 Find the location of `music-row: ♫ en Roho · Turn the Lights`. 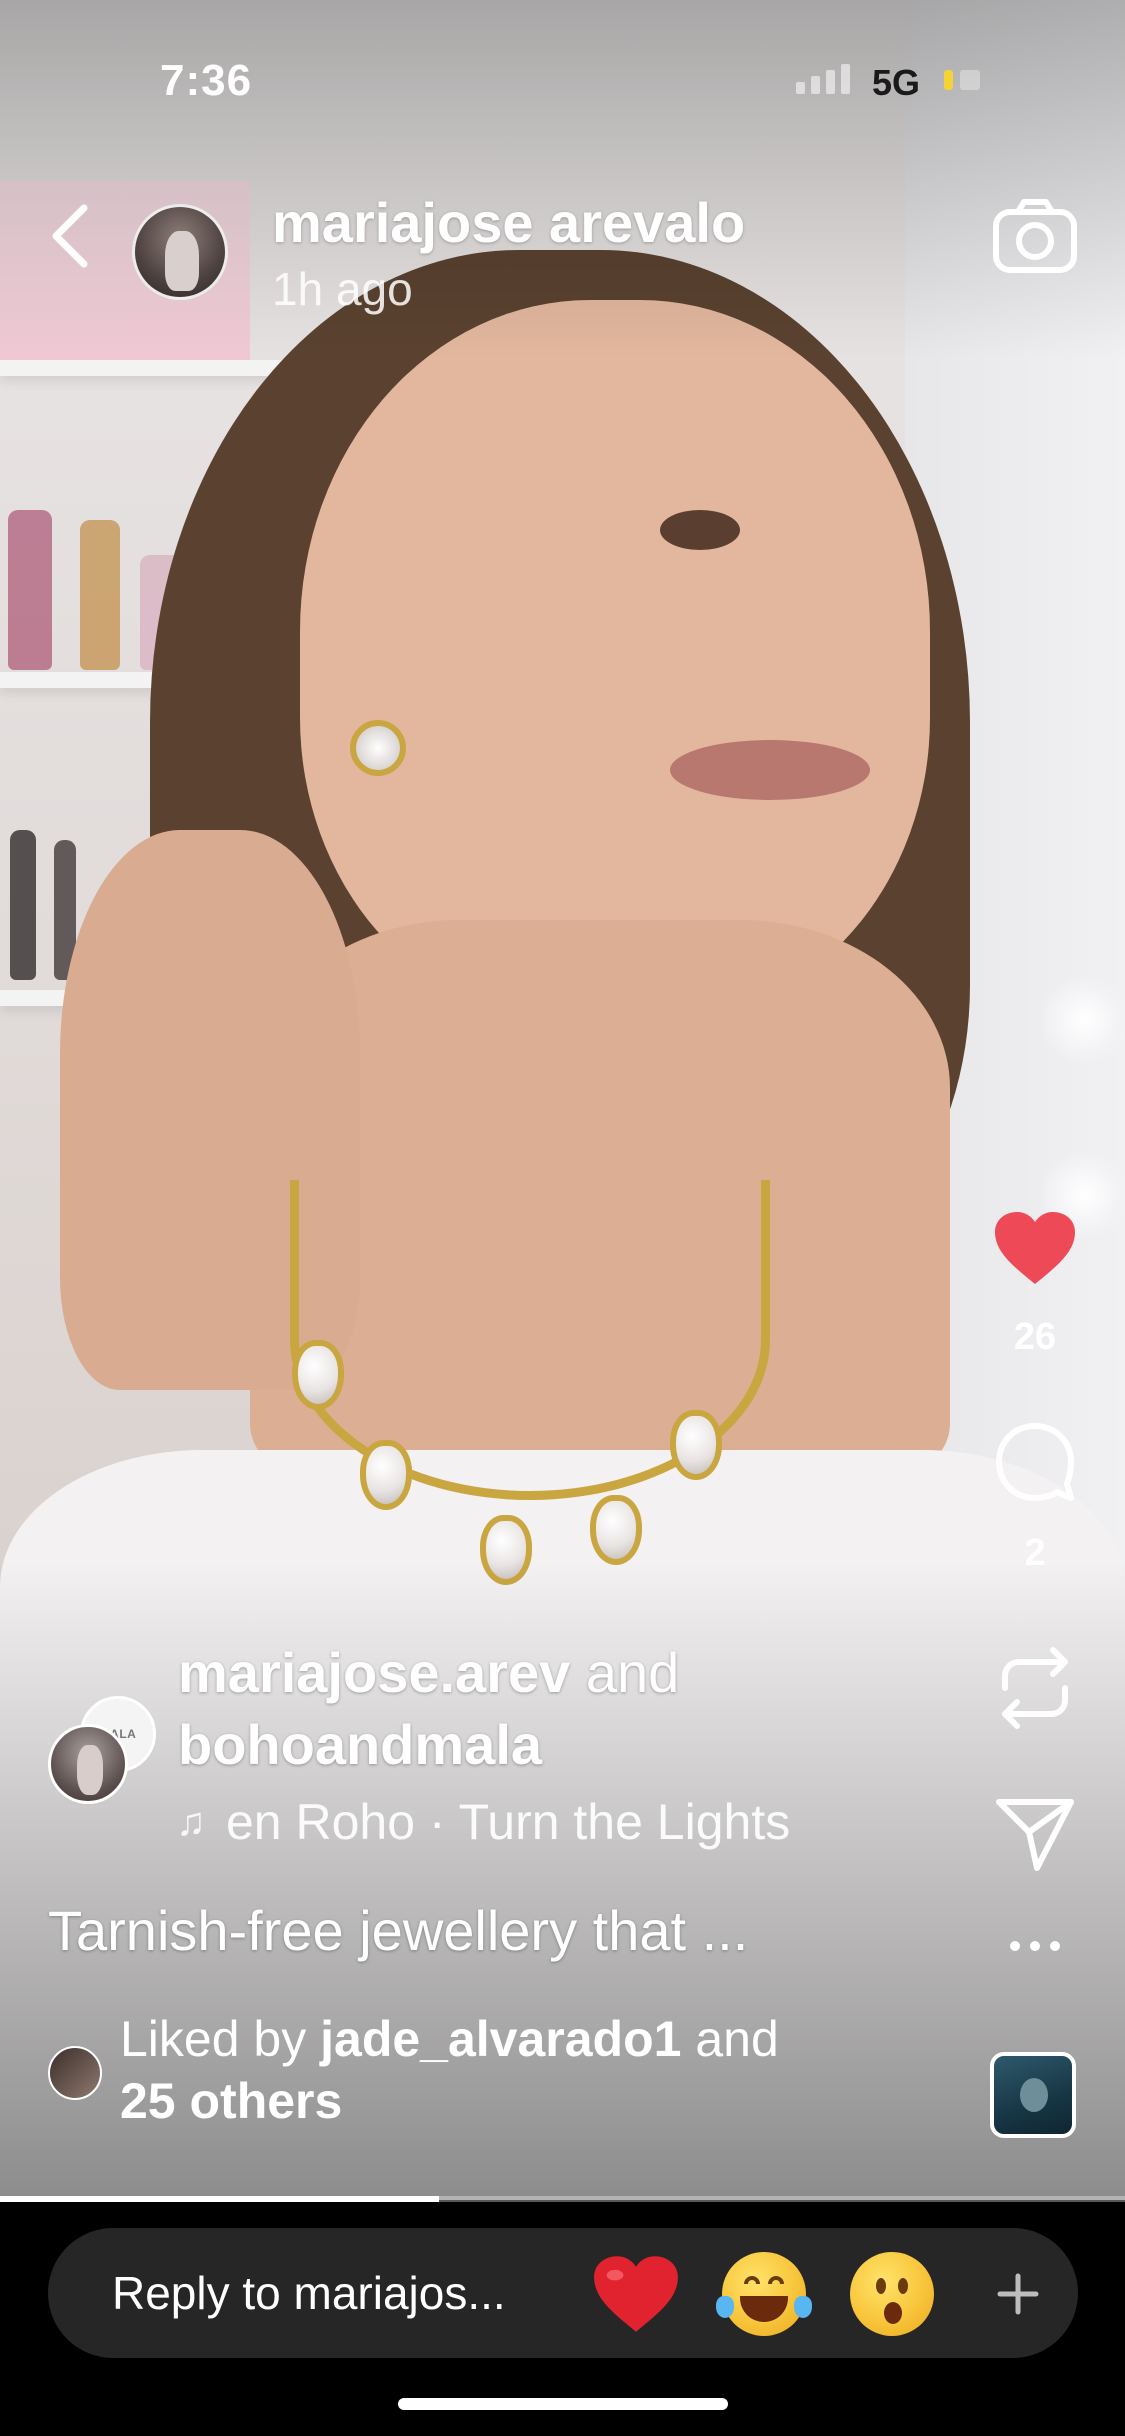

music-row: ♫ en Roho · Turn the Lights is located at coordinates (506, 1822).